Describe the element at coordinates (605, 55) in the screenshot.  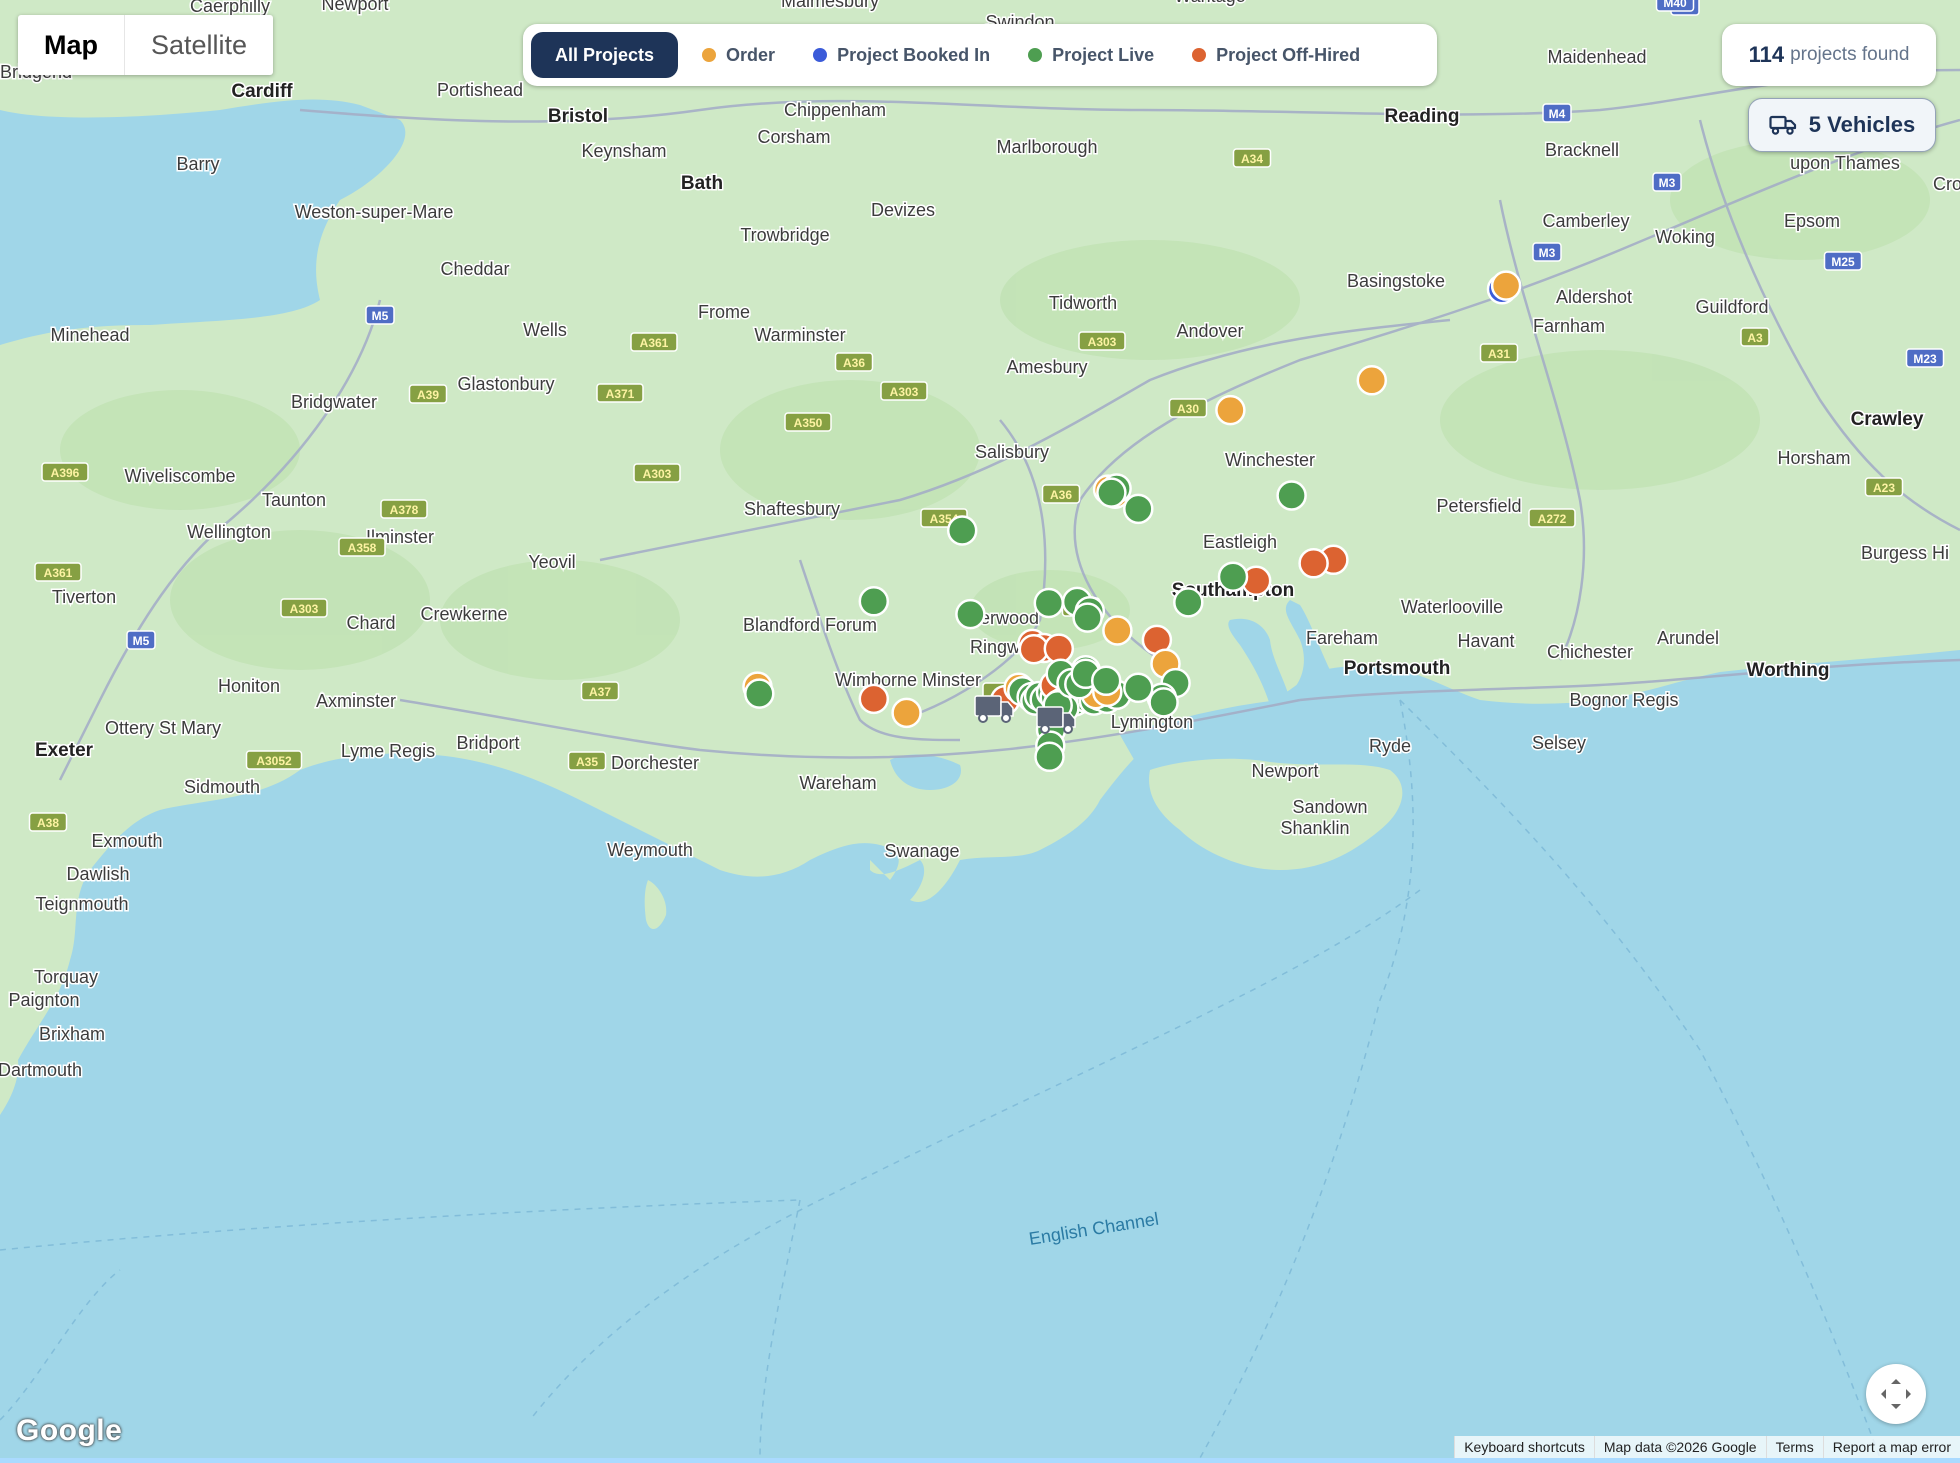
I see `filter-all-projects: All Projects` at that location.